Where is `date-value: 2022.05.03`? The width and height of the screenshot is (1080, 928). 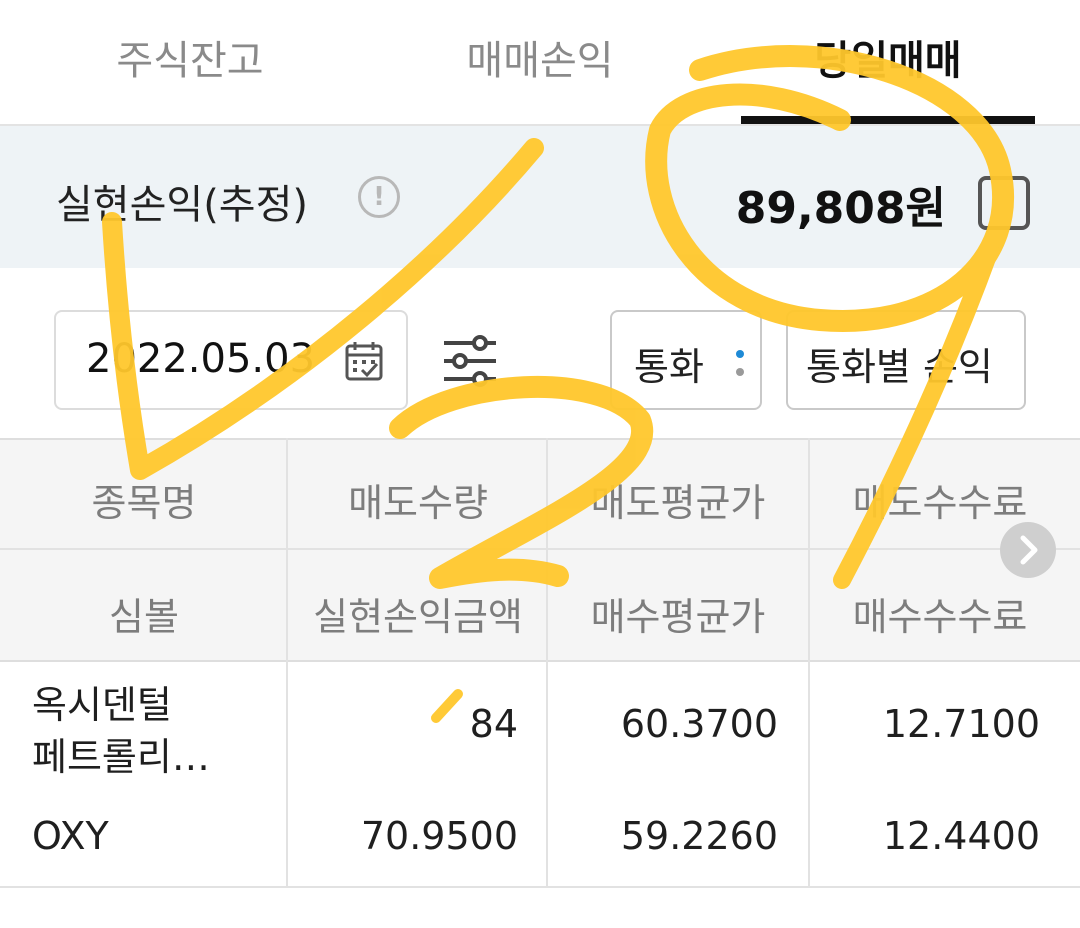
date-value: 2022.05.03 is located at coordinates (201, 359).